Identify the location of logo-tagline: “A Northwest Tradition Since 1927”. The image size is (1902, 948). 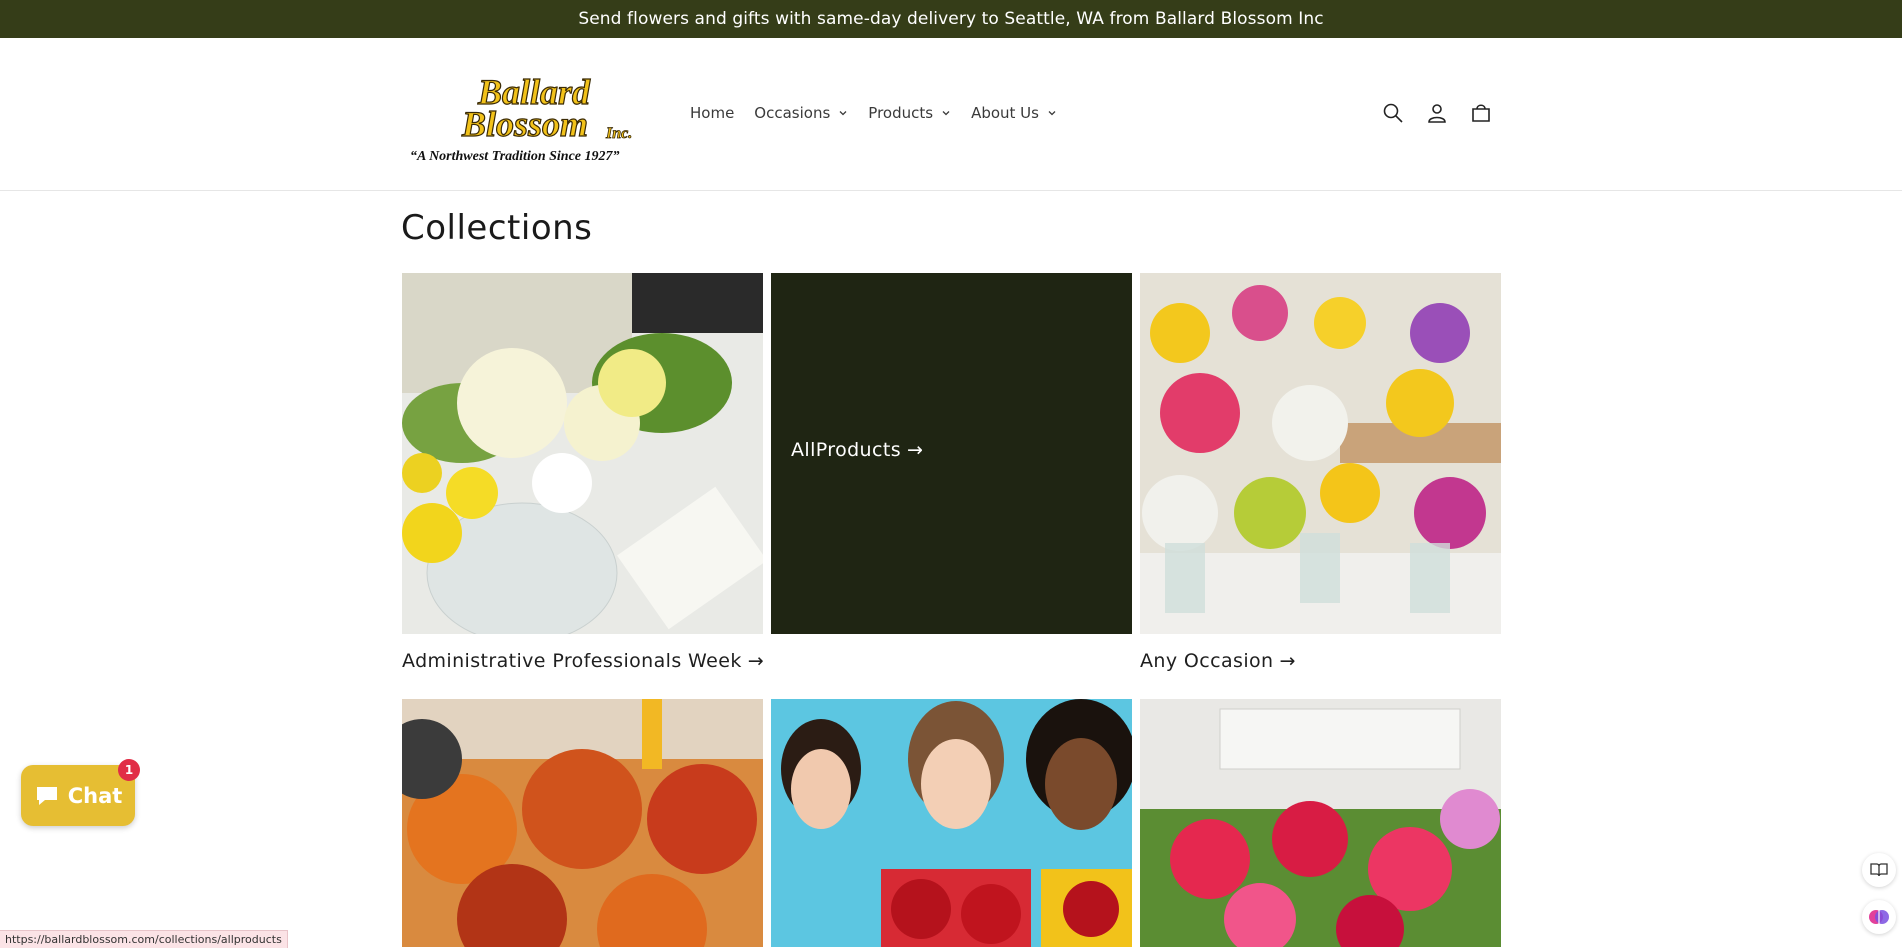
(515, 156).